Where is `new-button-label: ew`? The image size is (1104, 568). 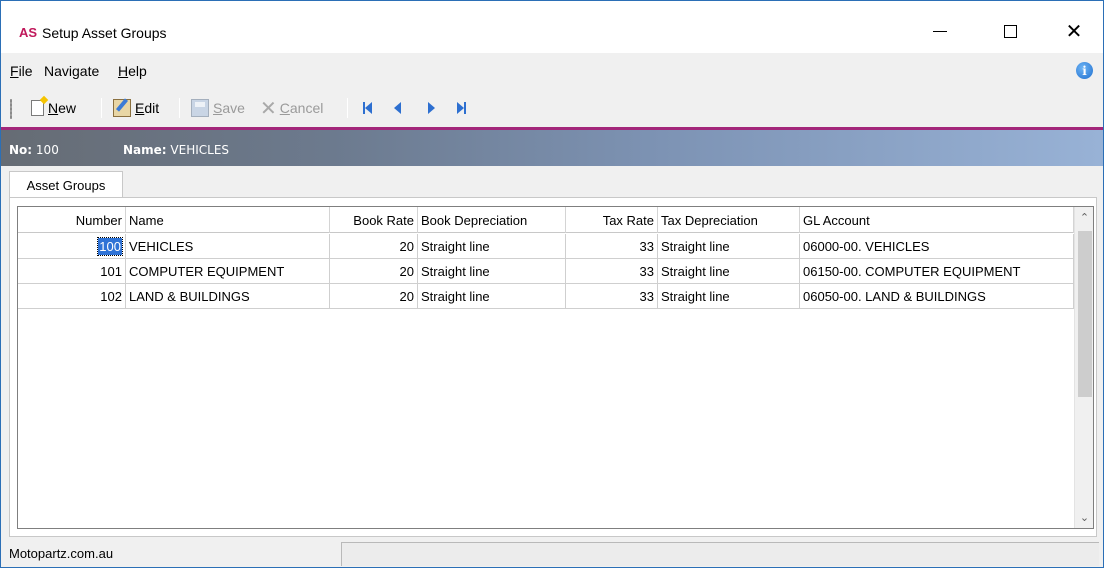
new-button-label: ew is located at coordinates (67, 108).